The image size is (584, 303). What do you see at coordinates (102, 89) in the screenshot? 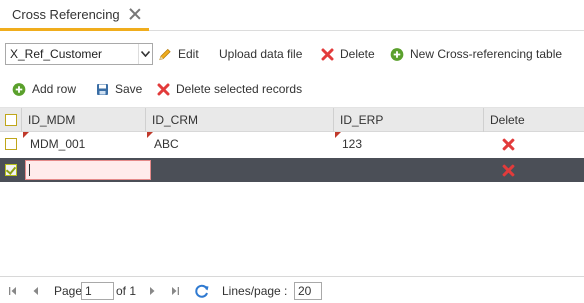
I see `floppy-disk-icon` at bounding box center [102, 89].